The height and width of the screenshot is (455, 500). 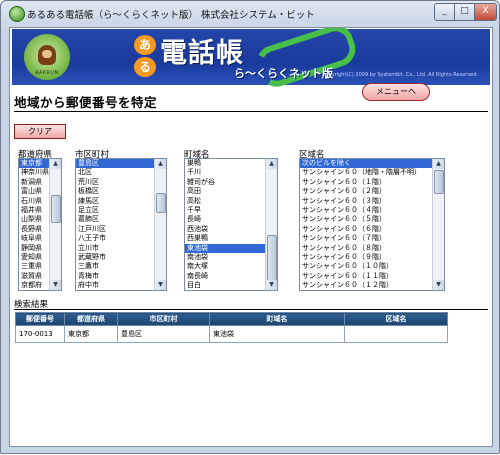 What do you see at coordinates (115, 182) in the screenshot?
I see `city-list-item: 荒川区` at bounding box center [115, 182].